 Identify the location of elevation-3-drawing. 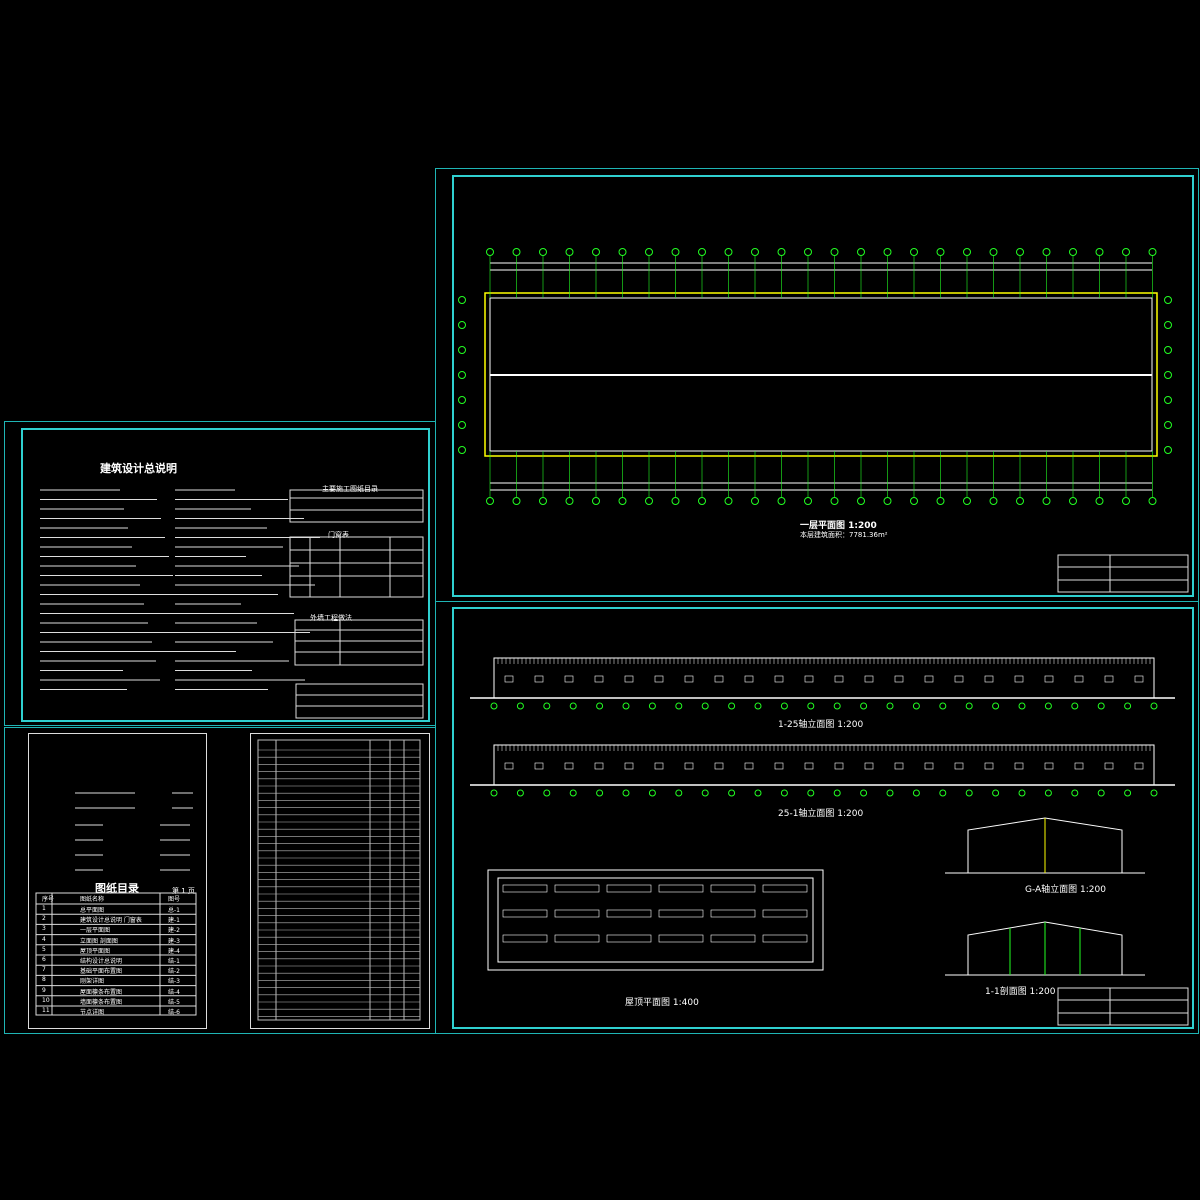
(1045, 845).